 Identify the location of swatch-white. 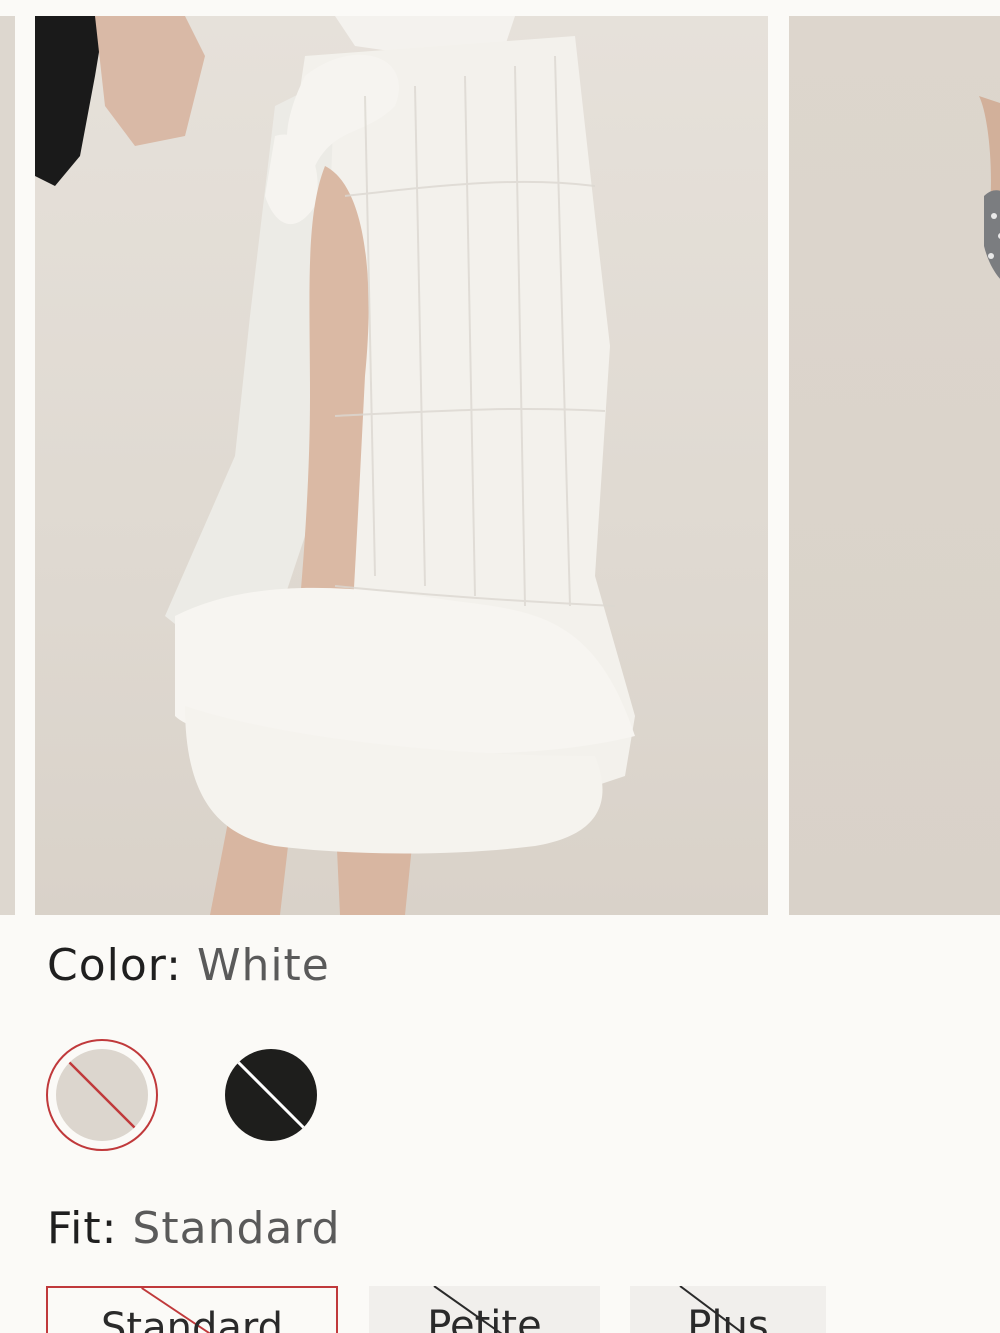
(102, 1095).